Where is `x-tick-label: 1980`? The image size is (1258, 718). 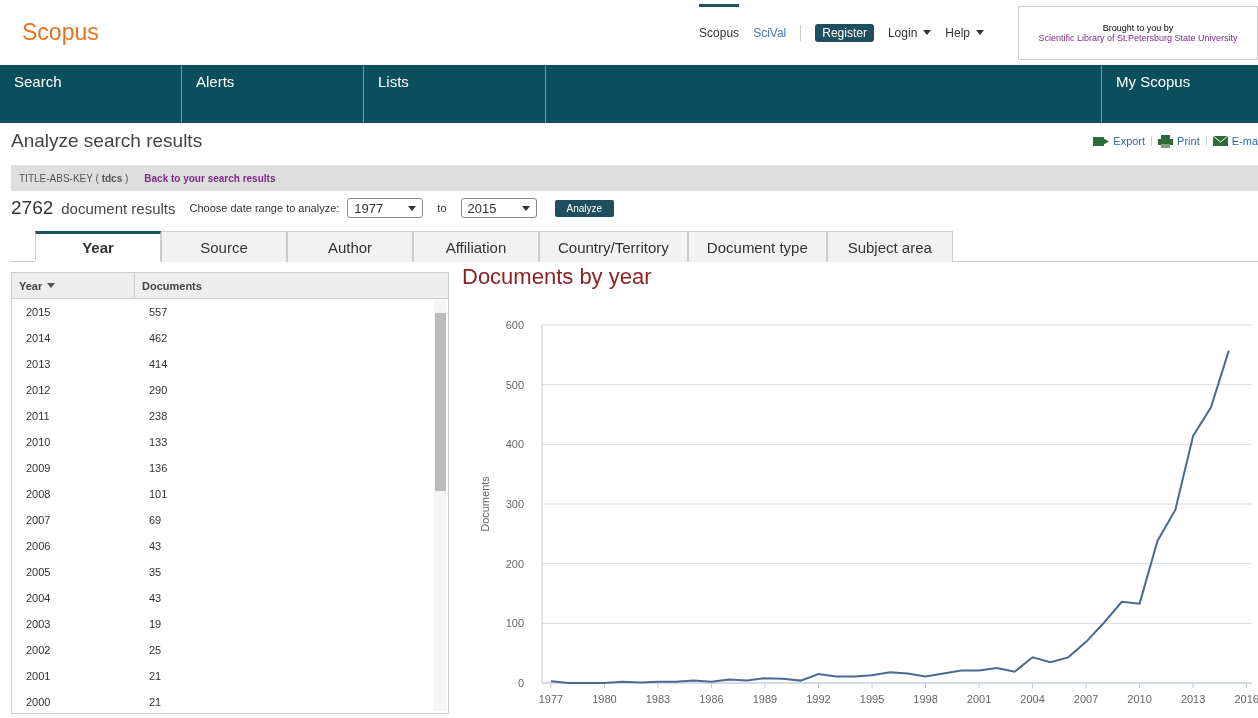 x-tick-label: 1980 is located at coordinates (604, 699).